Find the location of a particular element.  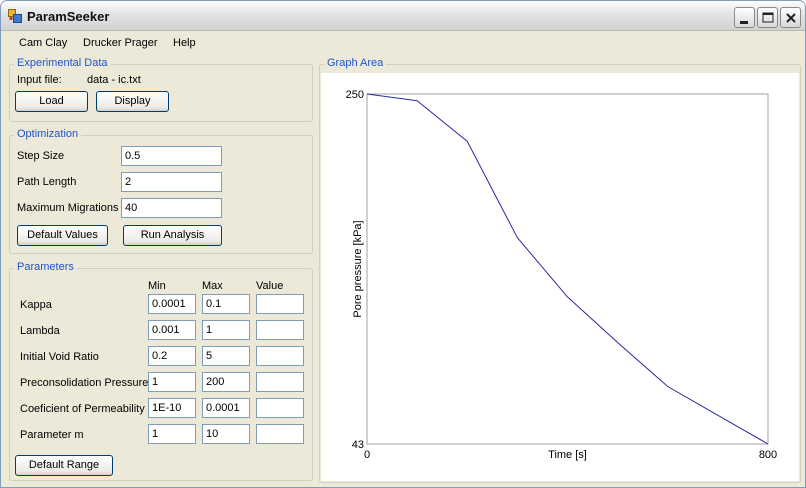

step-size-input: 0.5 is located at coordinates (171, 156).